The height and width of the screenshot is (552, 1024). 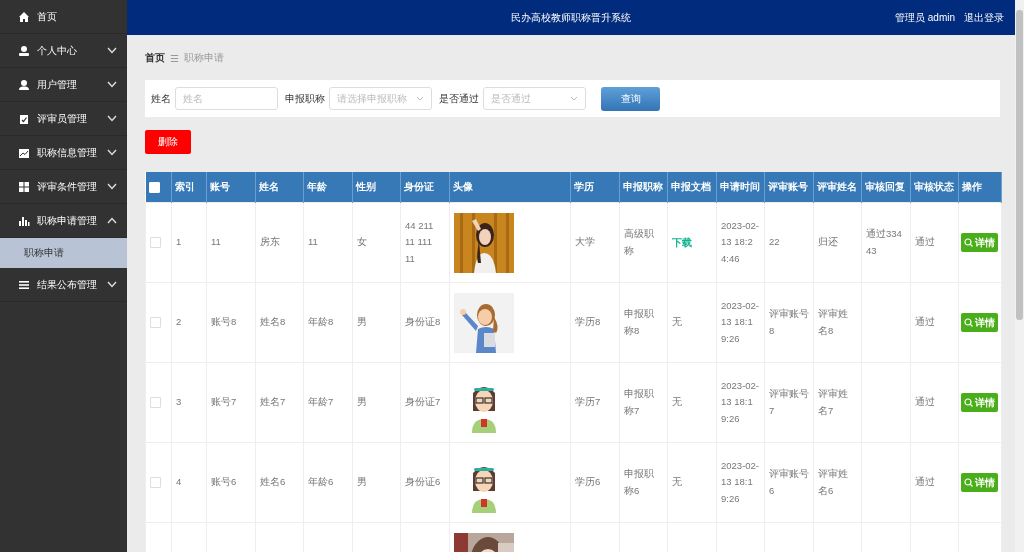 What do you see at coordinates (639, 242) in the screenshot?
I see `table-cell-text: 高级职称` at bounding box center [639, 242].